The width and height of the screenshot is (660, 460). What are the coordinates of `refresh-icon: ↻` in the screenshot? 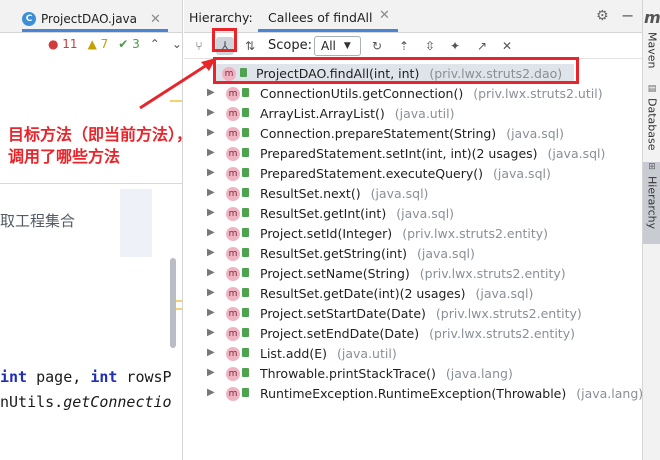 It's located at (377, 46).